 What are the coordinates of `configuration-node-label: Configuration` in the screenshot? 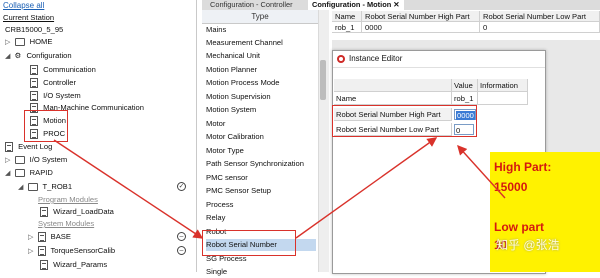 It's located at (49, 55).